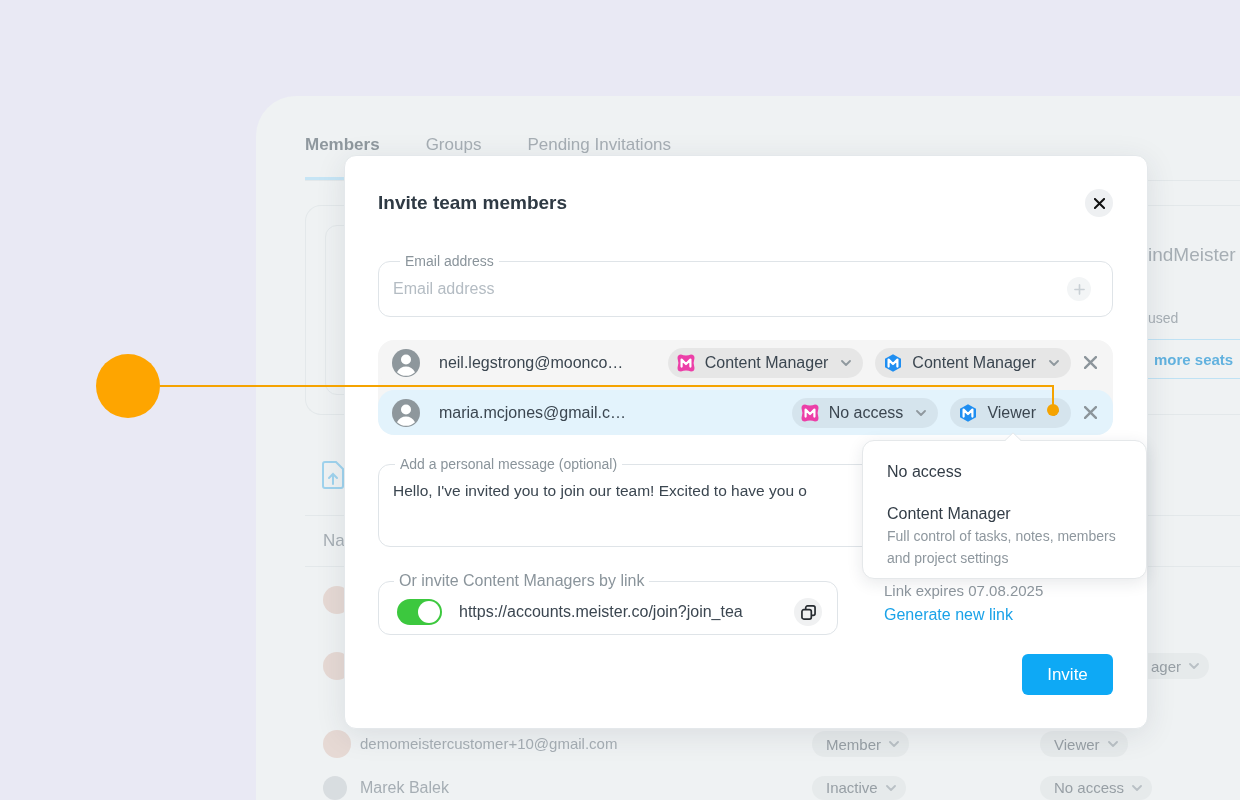 This screenshot has height=800, width=1240. Describe the element at coordinates (724, 289) in the screenshot. I see `email-input: Email address` at that location.